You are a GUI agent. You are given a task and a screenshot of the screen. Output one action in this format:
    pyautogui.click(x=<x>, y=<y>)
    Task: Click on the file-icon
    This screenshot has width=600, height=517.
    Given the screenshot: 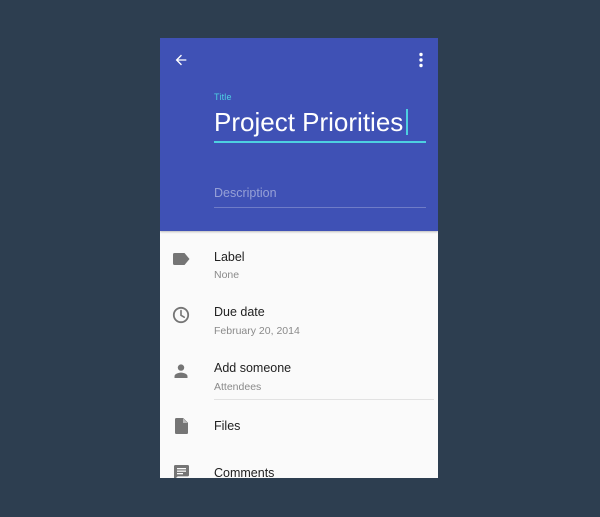 What is the action you would take?
    pyautogui.click(x=181, y=426)
    